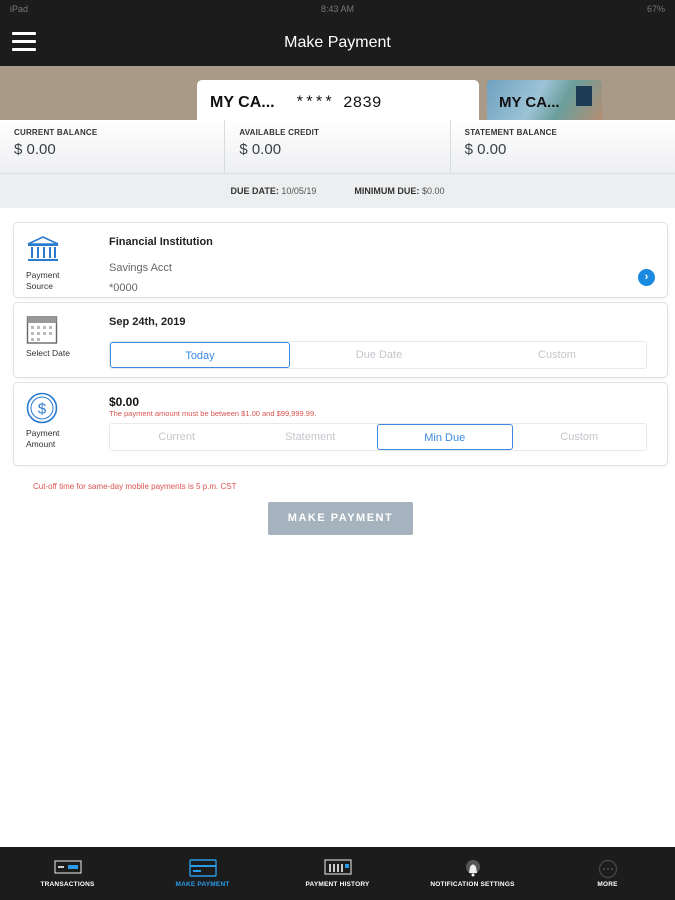 The image size is (675, 900). I want to click on payment-amount-icon-col: $ Payment Amount, so click(59, 424).